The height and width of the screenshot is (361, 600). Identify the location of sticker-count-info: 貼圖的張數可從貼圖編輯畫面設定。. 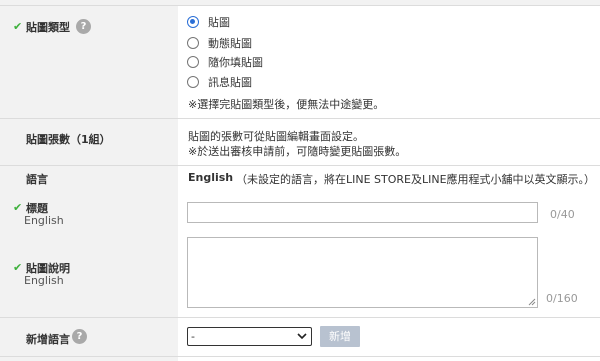
(276, 136).